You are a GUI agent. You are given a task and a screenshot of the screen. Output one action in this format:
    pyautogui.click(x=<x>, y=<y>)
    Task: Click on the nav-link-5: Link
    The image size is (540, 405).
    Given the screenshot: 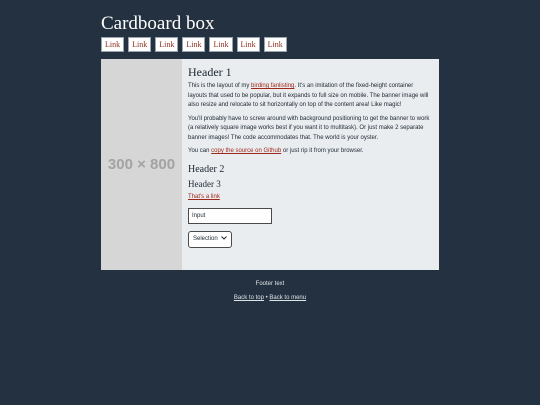 What is the action you would take?
    pyautogui.click(x=221, y=44)
    